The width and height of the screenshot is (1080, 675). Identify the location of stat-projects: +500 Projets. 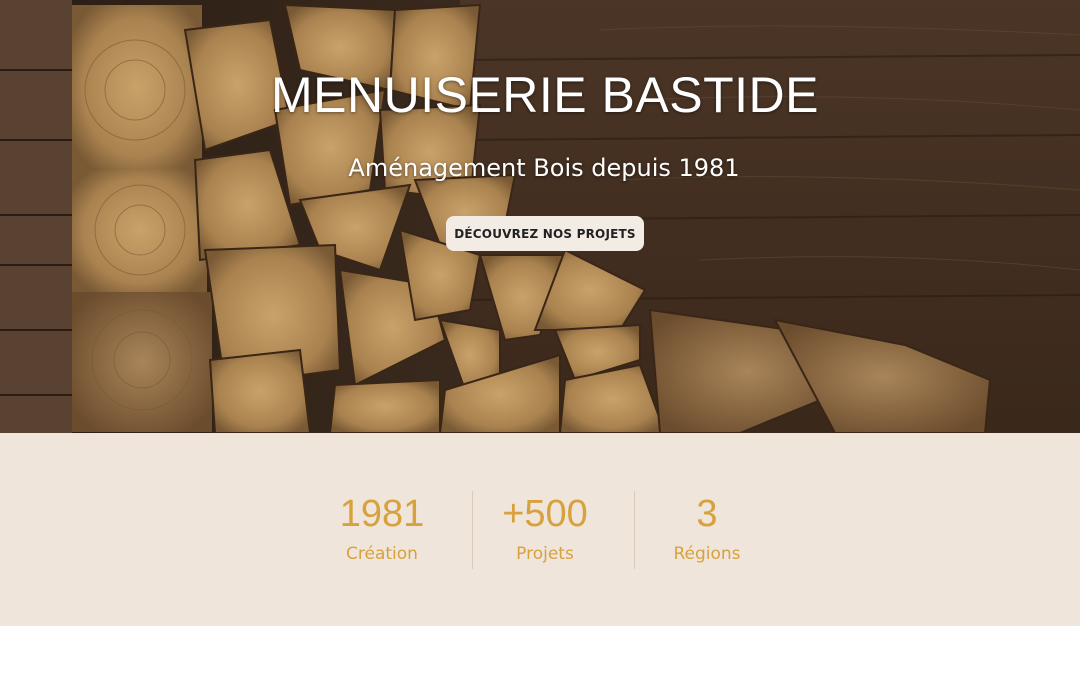
(545, 529).